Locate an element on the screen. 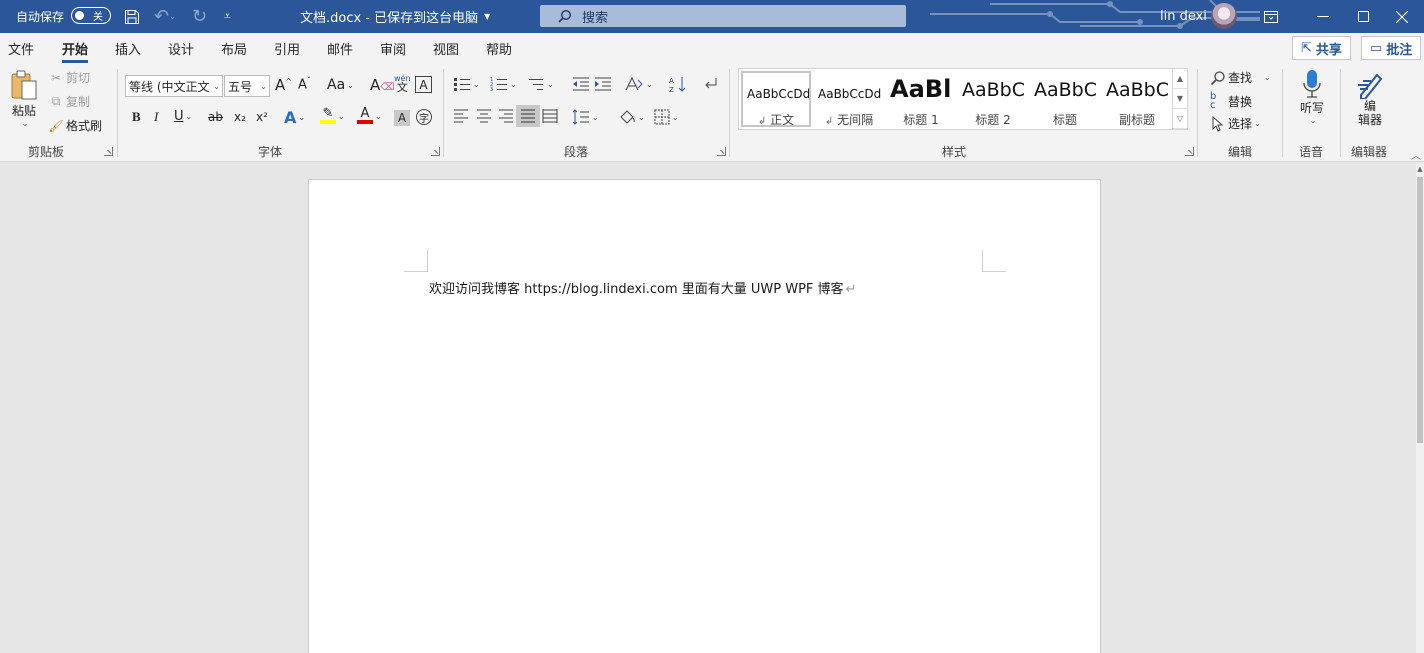 This screenshot has height=653, width=1424. autosave-toggle: 关 is located at coordinates (91, 15).